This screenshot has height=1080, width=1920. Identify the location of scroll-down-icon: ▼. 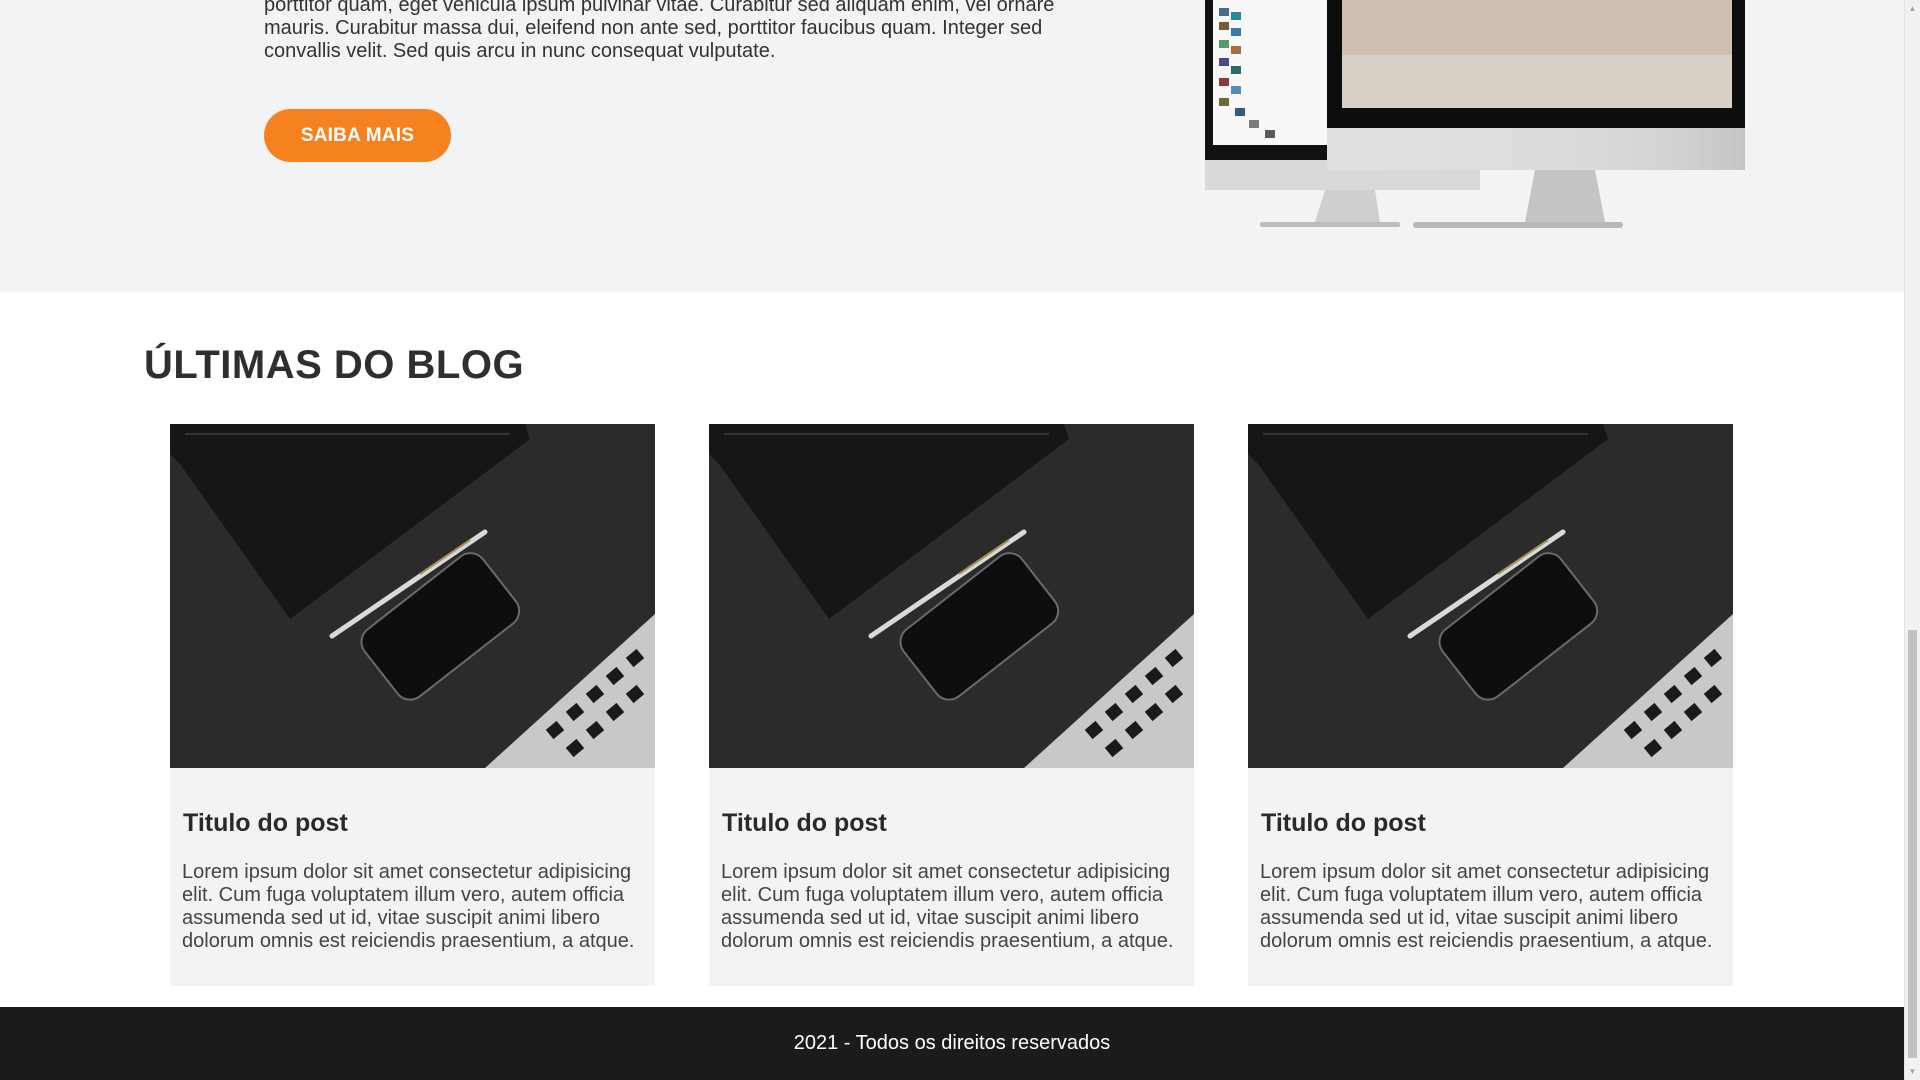
(1912, 1071).